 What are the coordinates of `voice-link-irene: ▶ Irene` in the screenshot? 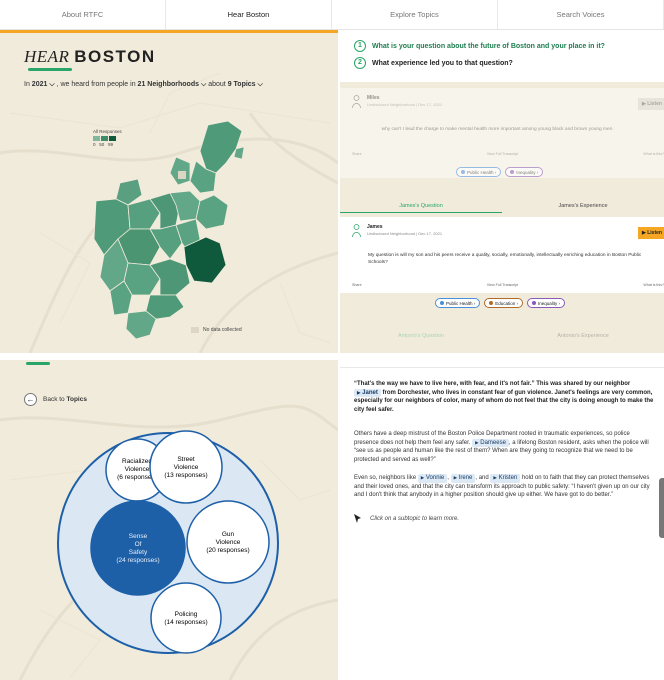 It's located at (463, 478).